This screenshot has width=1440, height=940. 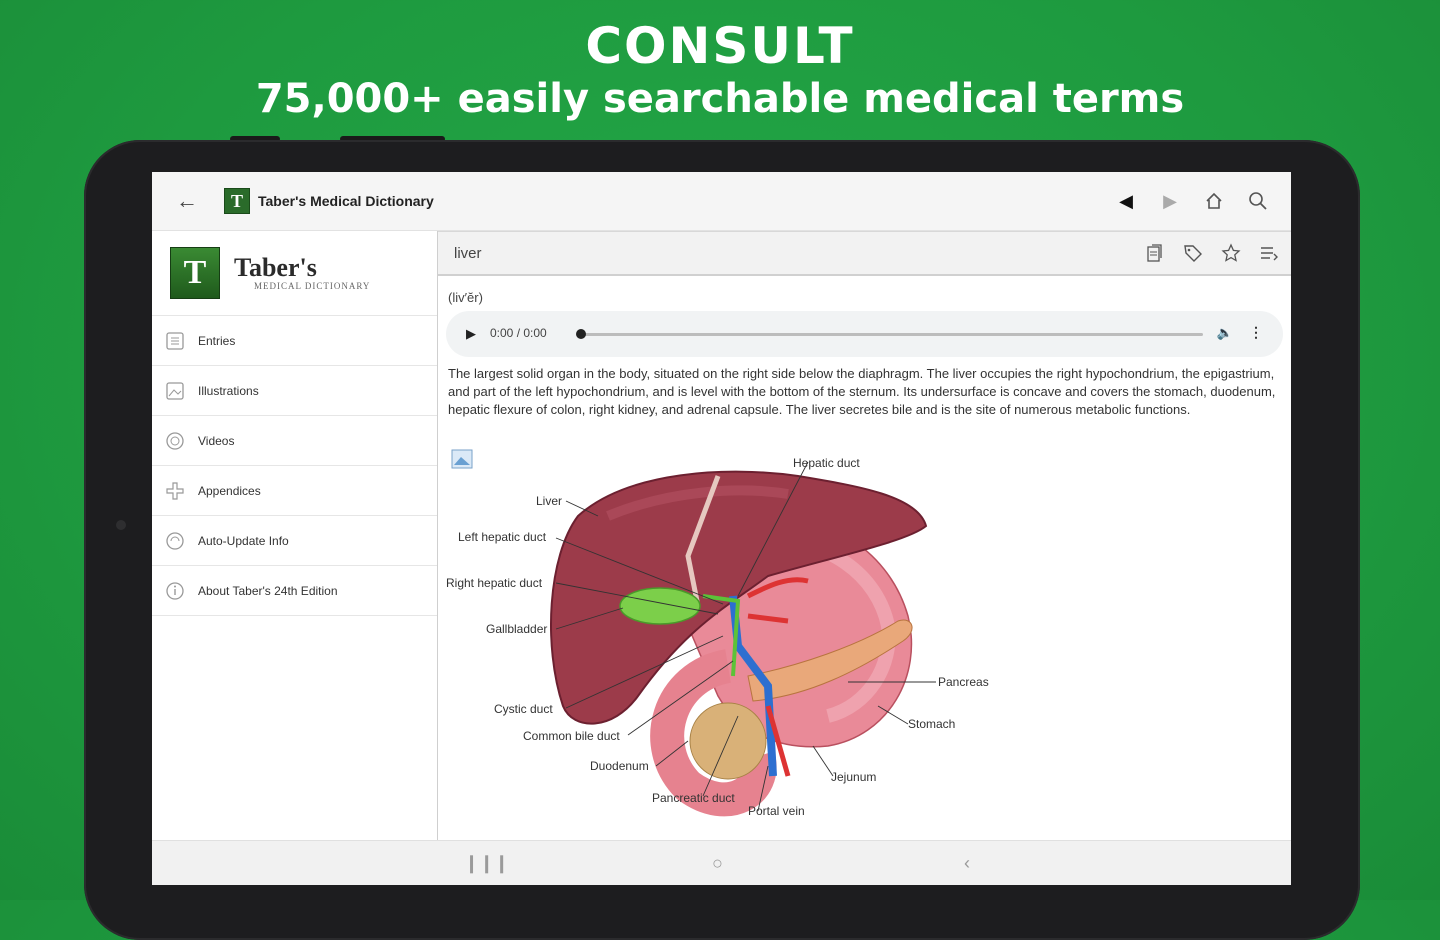 I want to click on label-pancreatic-duct: Pancreatic duct, so click(x=693, y=798).